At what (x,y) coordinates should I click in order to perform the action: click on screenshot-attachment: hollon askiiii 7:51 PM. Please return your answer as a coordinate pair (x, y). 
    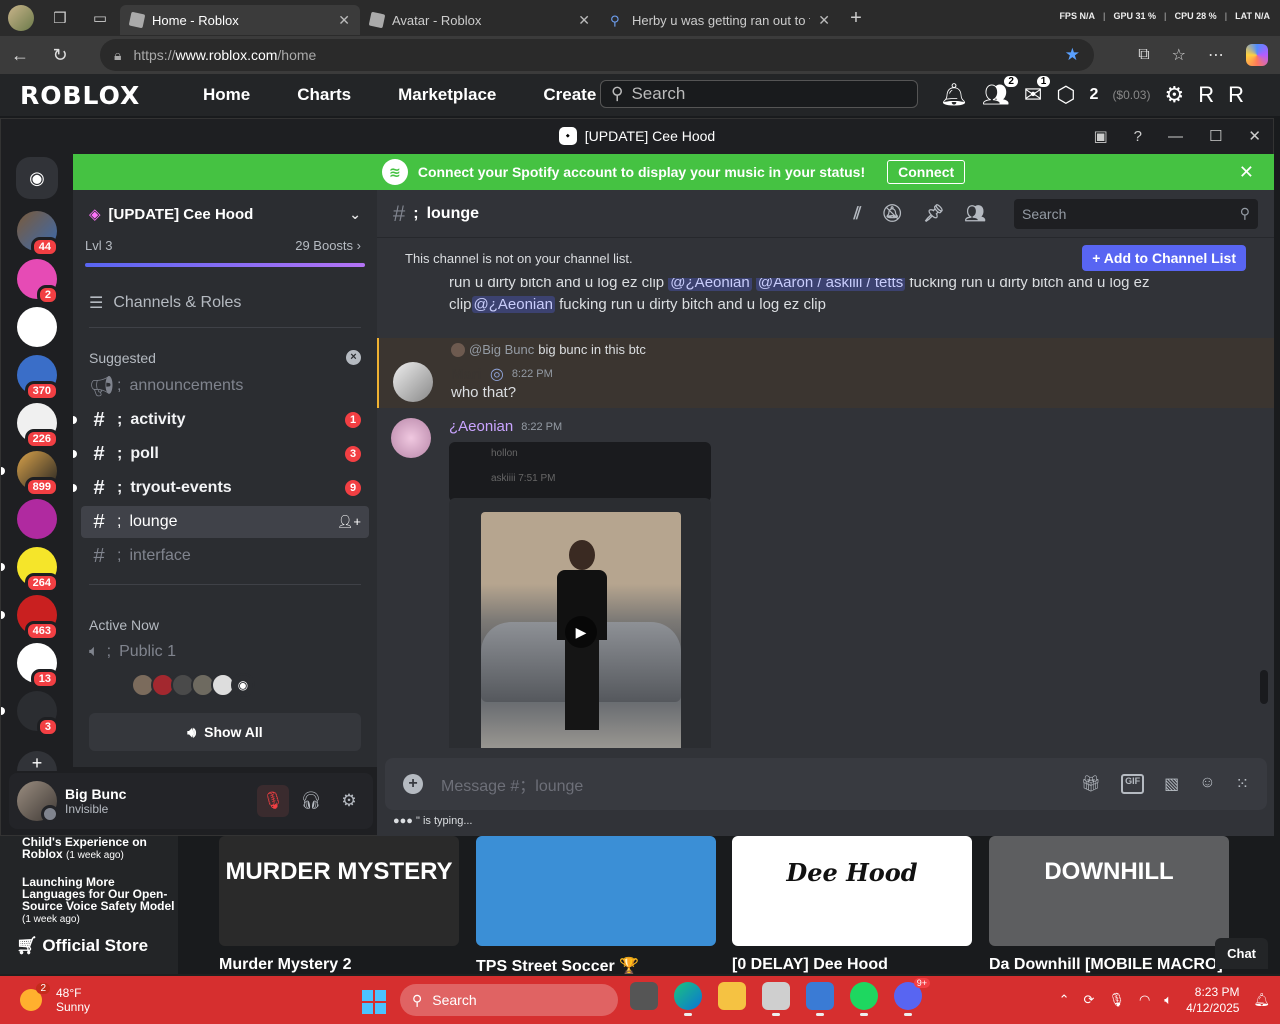
    Looking at the image, I should click on (580, 472).